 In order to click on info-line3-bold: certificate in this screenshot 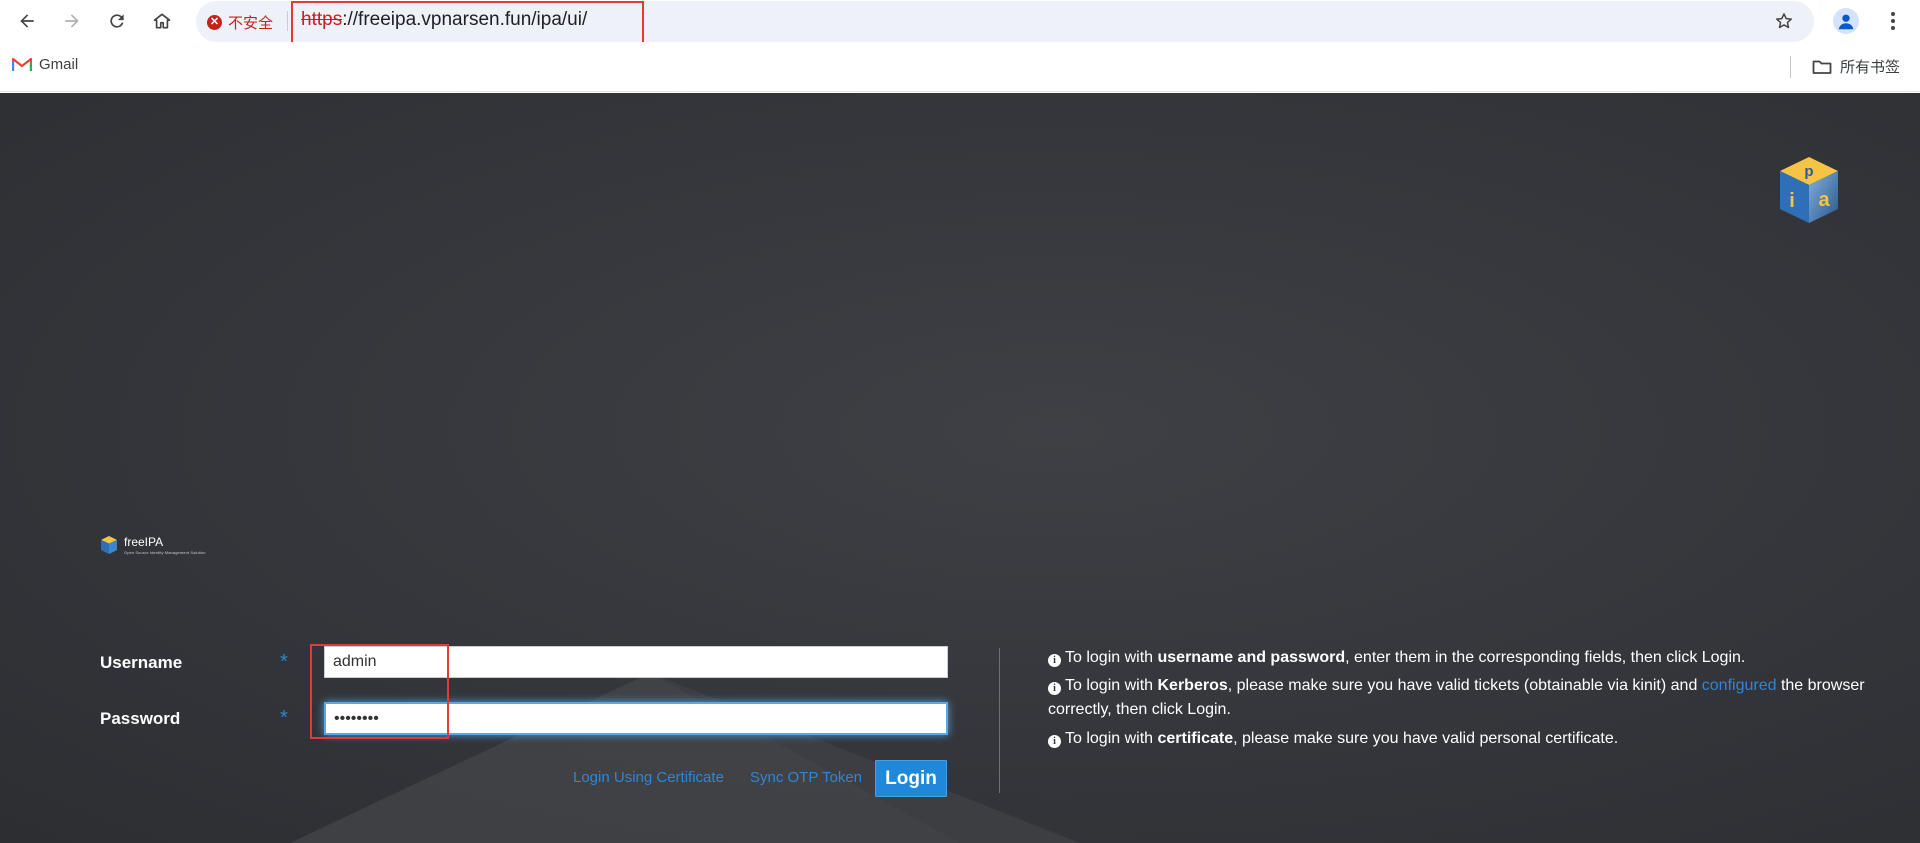, I will do `click(1195, 738)`.